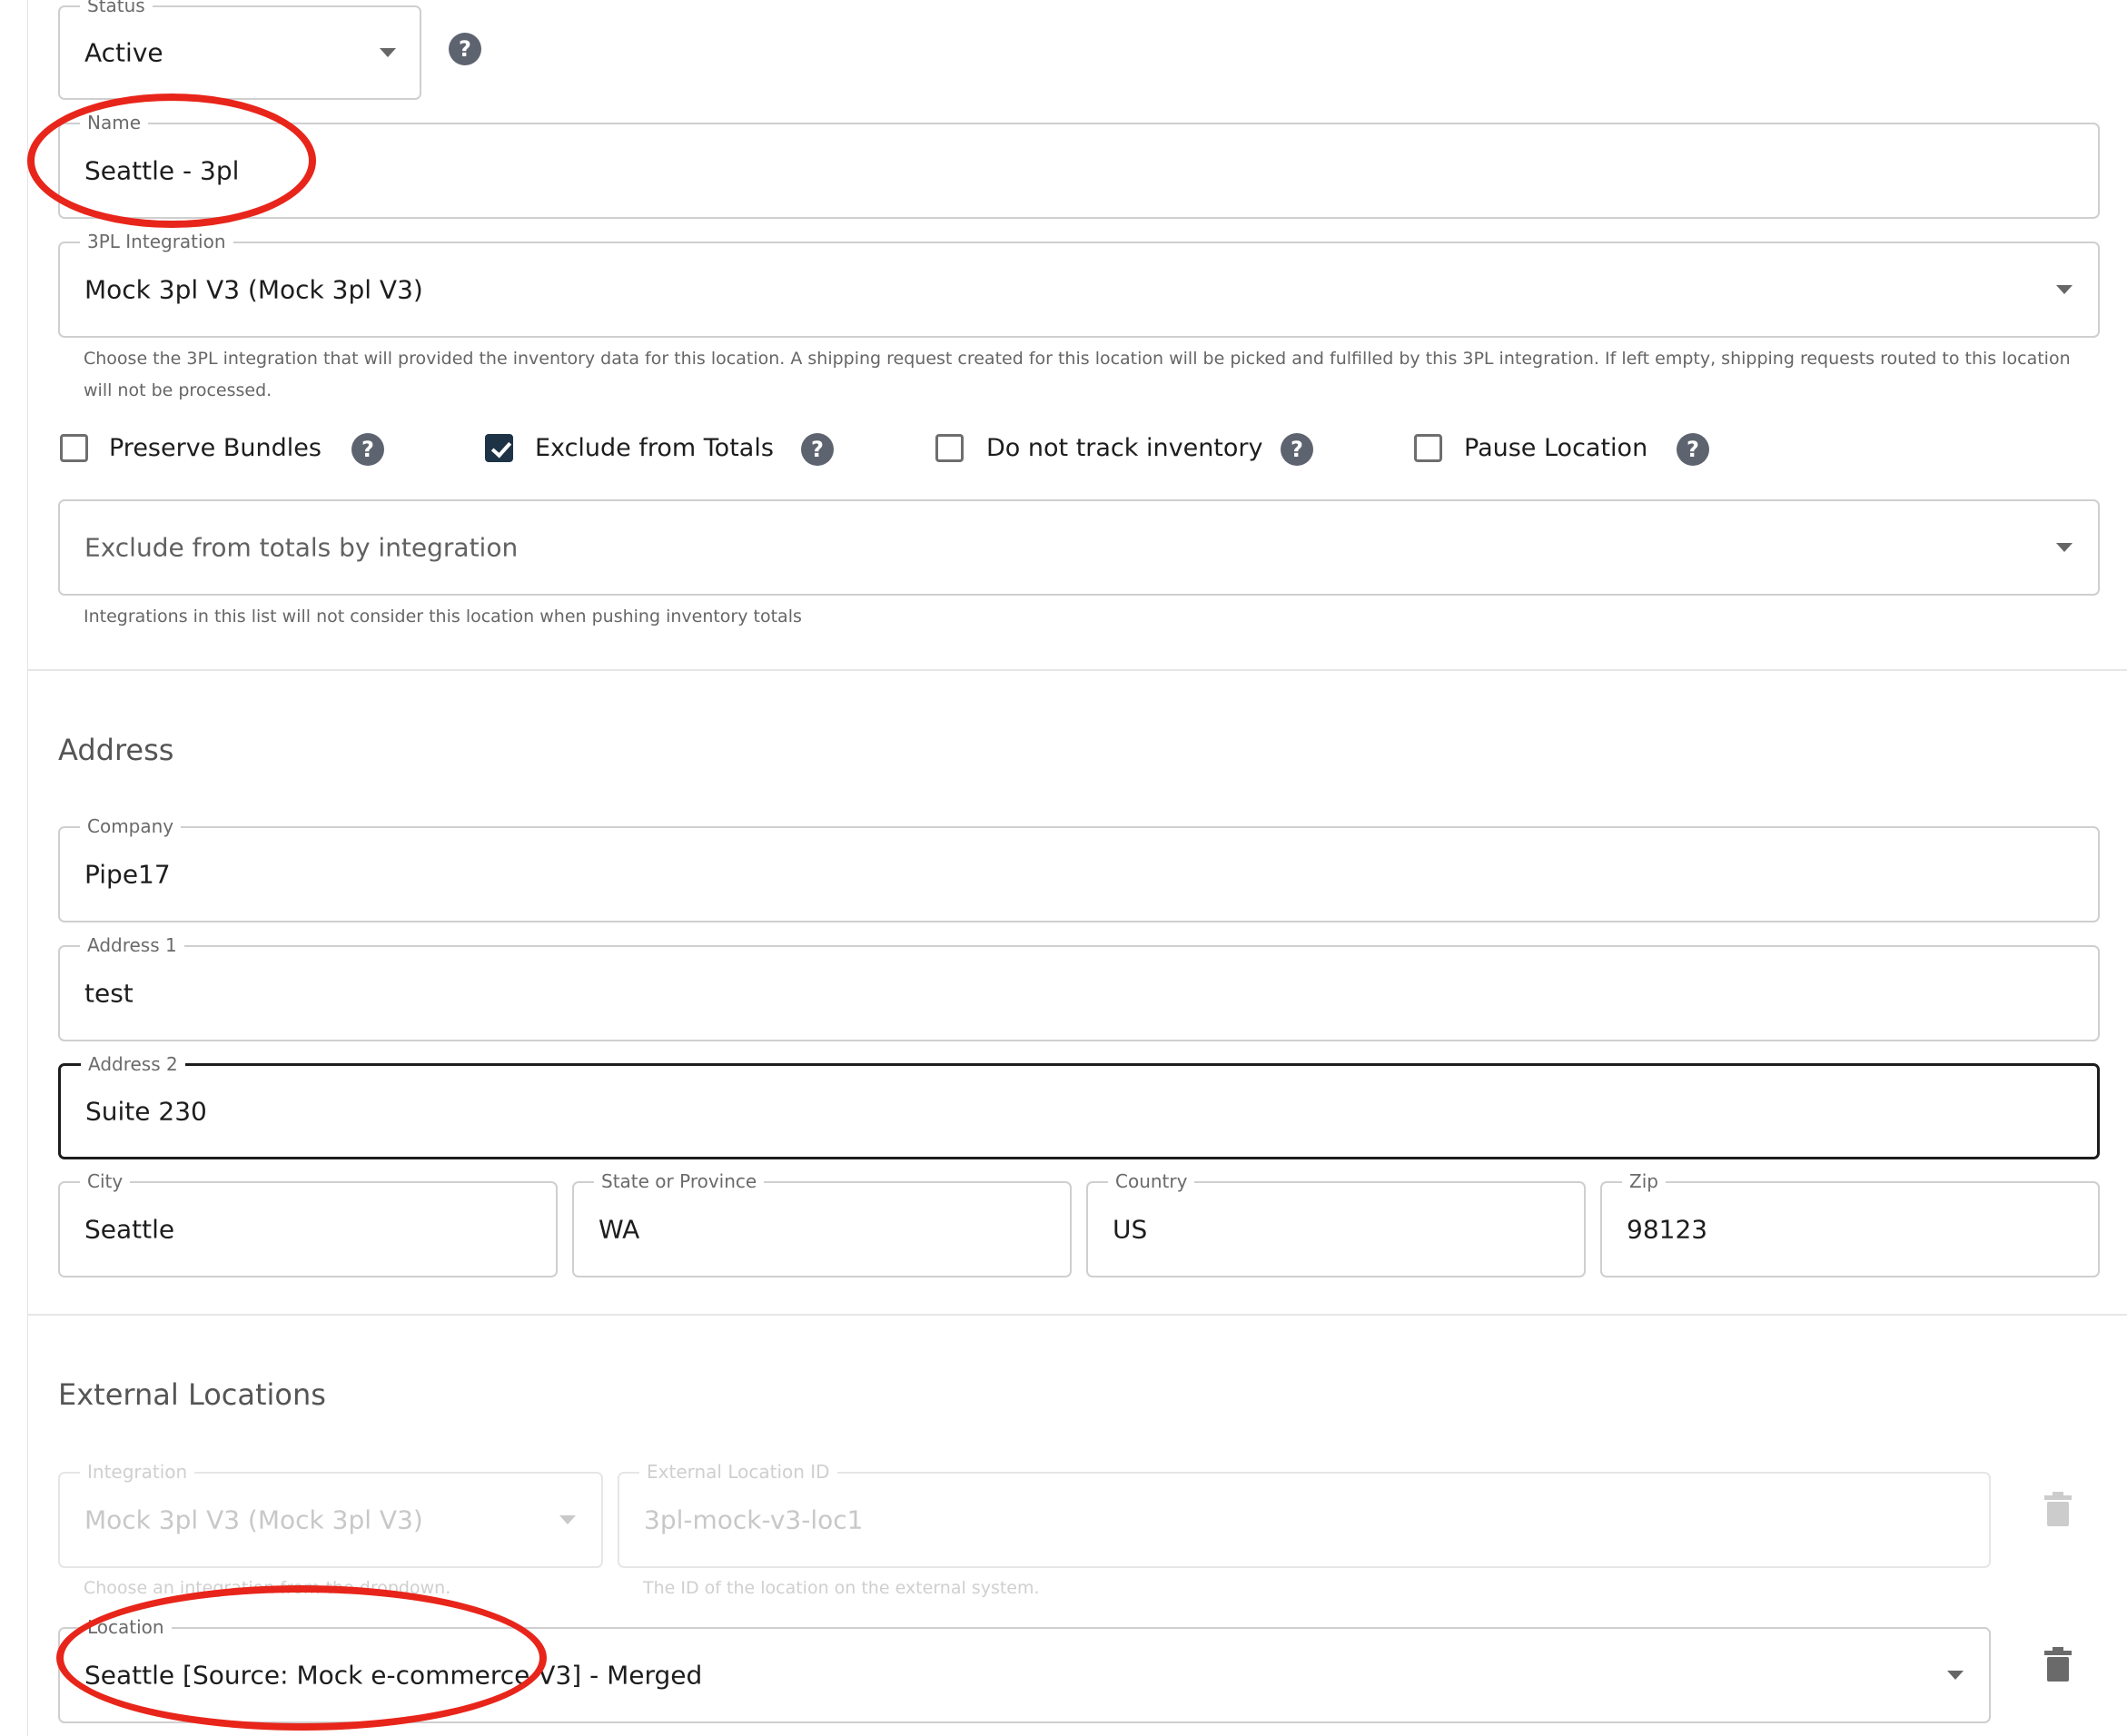  Describe the element at coordinates (1693, 449) in the screenshot. I see `pause-location-help-icon: ?` at that location.